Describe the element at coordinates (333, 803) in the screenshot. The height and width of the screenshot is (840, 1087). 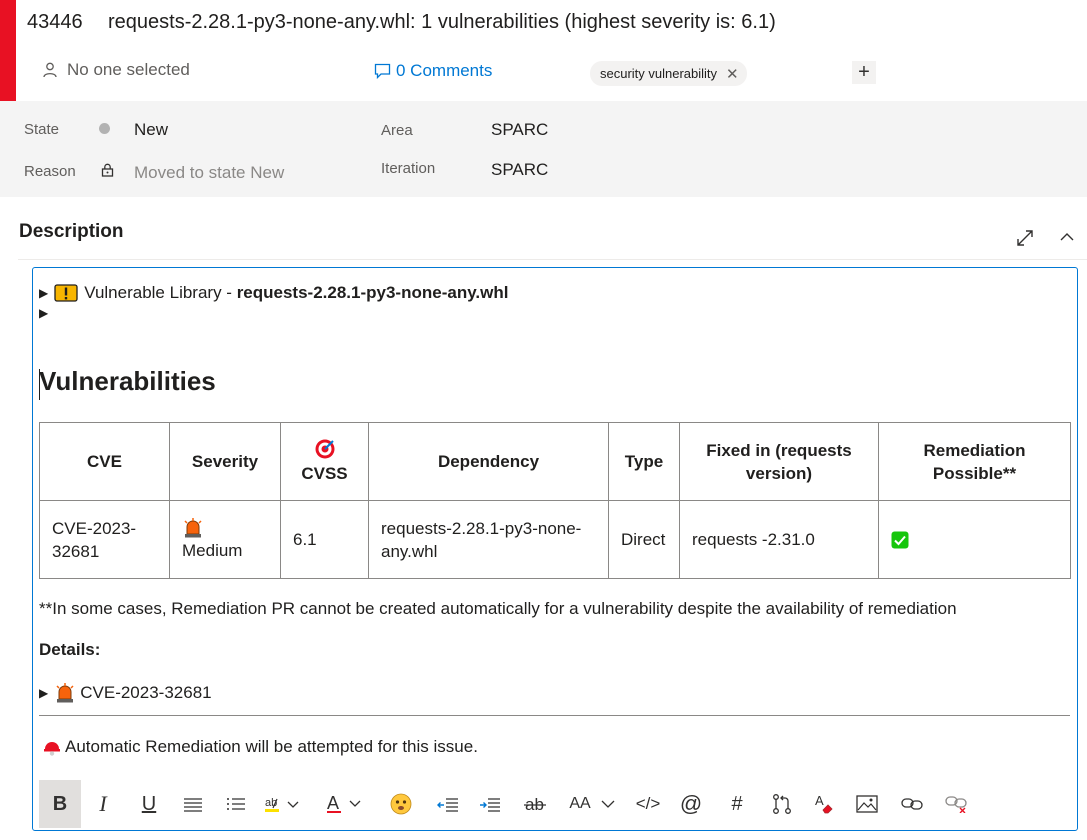
I see `svg-text: A` at that location.